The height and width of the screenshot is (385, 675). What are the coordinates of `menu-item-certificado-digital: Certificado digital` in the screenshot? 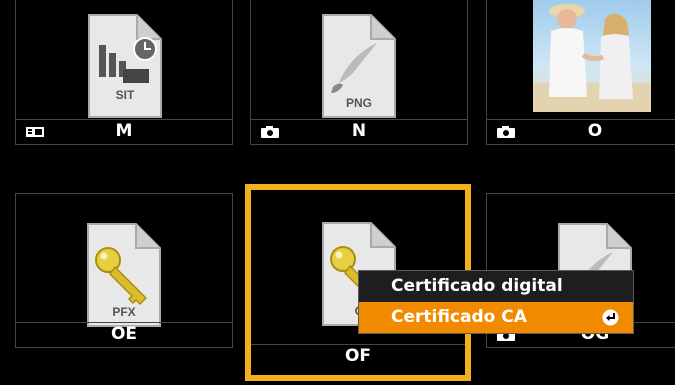 It's located at (496, 286).